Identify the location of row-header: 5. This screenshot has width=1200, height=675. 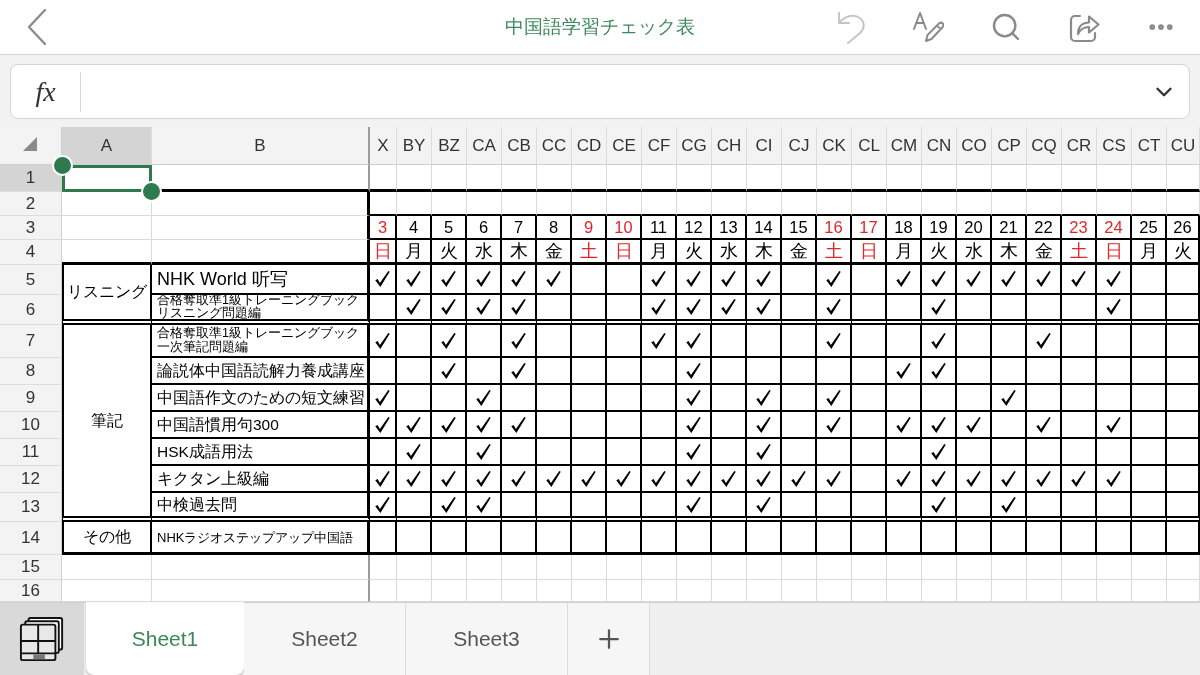
(31, 280).